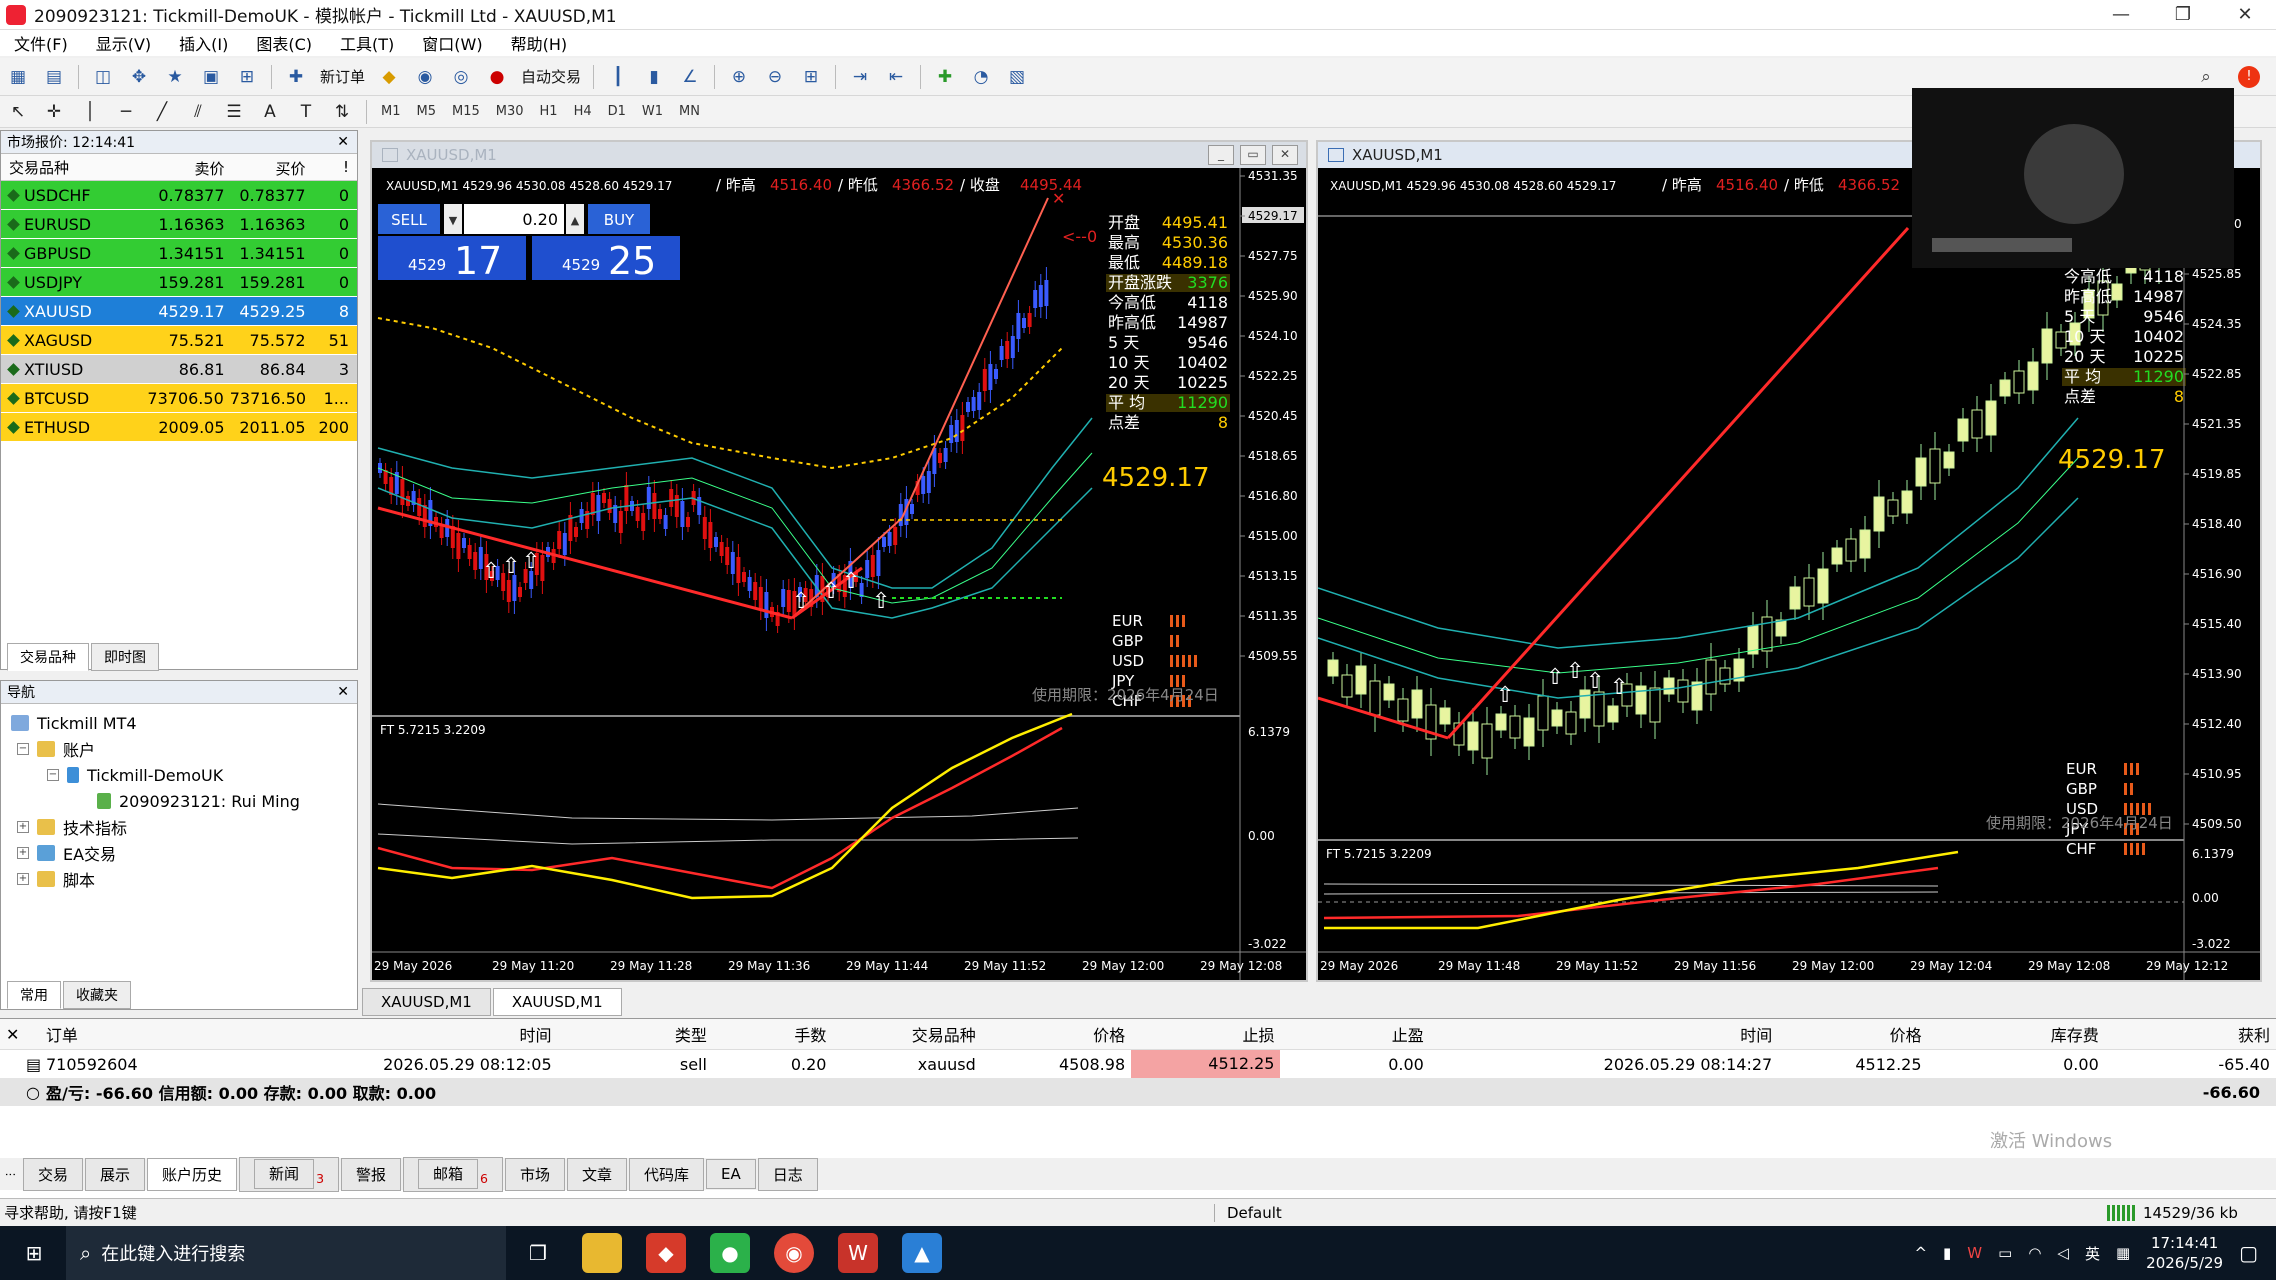 Image resolution: width=2276 pixels, height=1280 pixels. What do you see at coordinates (557, 1002) in the screenshot?
I see `tab-chart-2: XAUUSD,M1` at bounding box center [557, 1002].